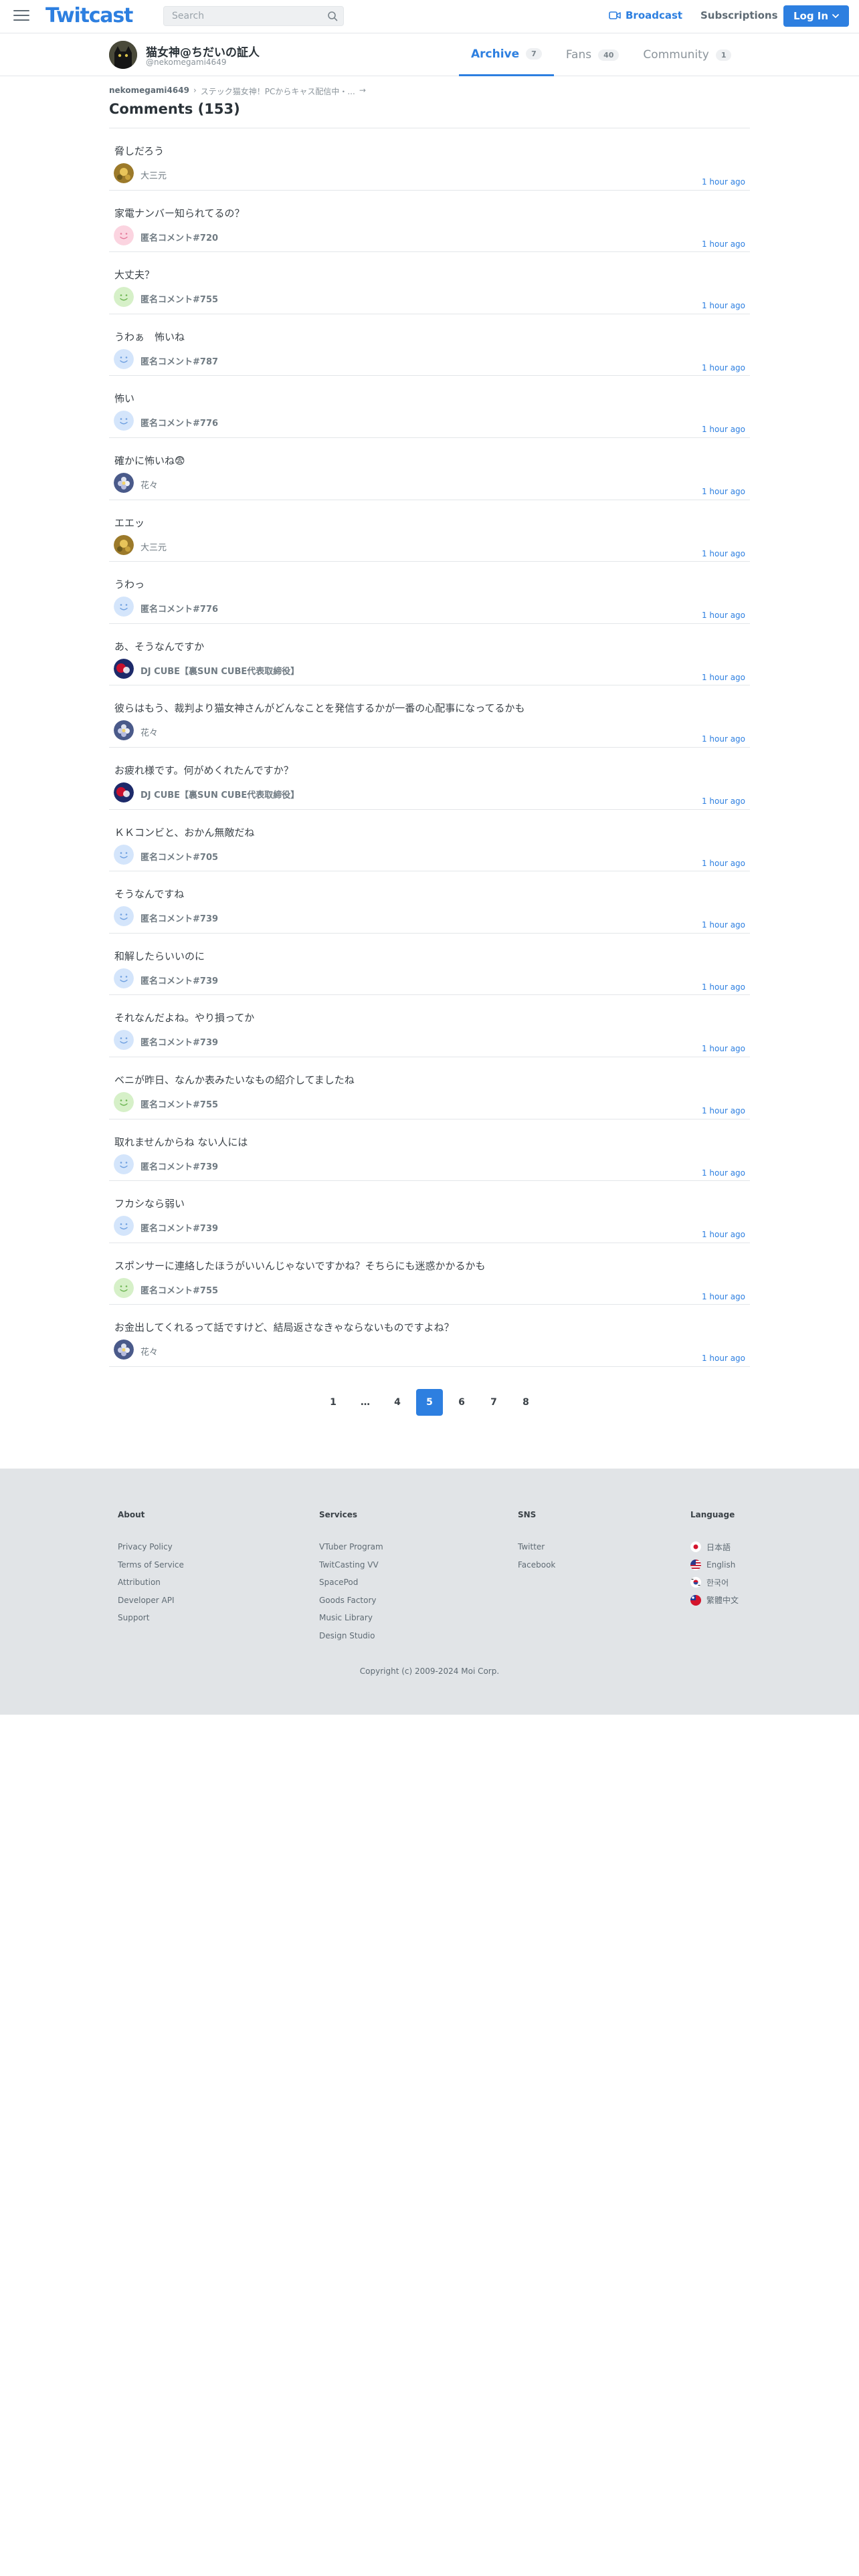 The image size is (859, 2576). What do you see at coordinates (179, 361) in the screenshot?
I see `commenter-name: 匿名コメント#787` at bounding box center [179, 361].